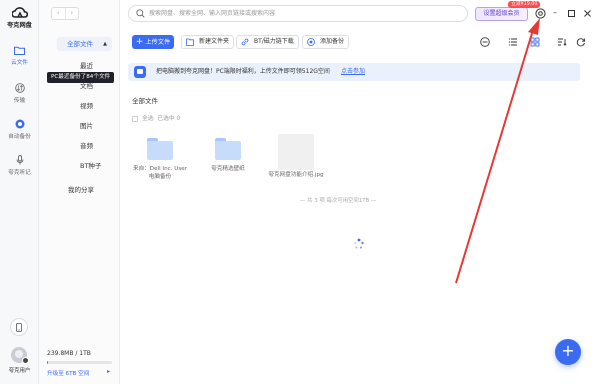 Image resolution: width=600 pixels, height=384 pixels. What do you see at coordinates (524, 4) in the screenshot?
I see `vip-discount-badge: 立减¥19.00` at bounding box center [524, 4].